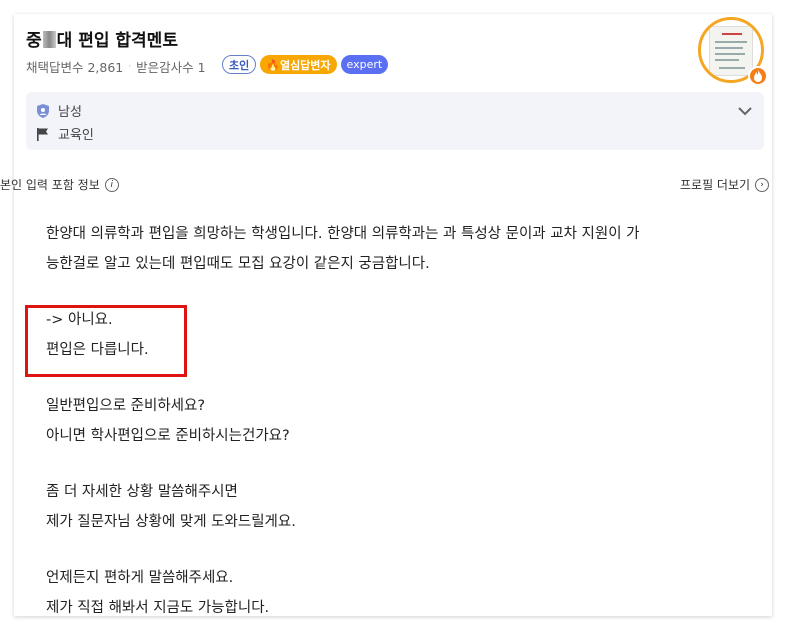 Image resolution: width=787 pixels, height=632 pixels. Describe the element at coordinates (758, 76) in the screenshot. I see `fire-icon` at that location.